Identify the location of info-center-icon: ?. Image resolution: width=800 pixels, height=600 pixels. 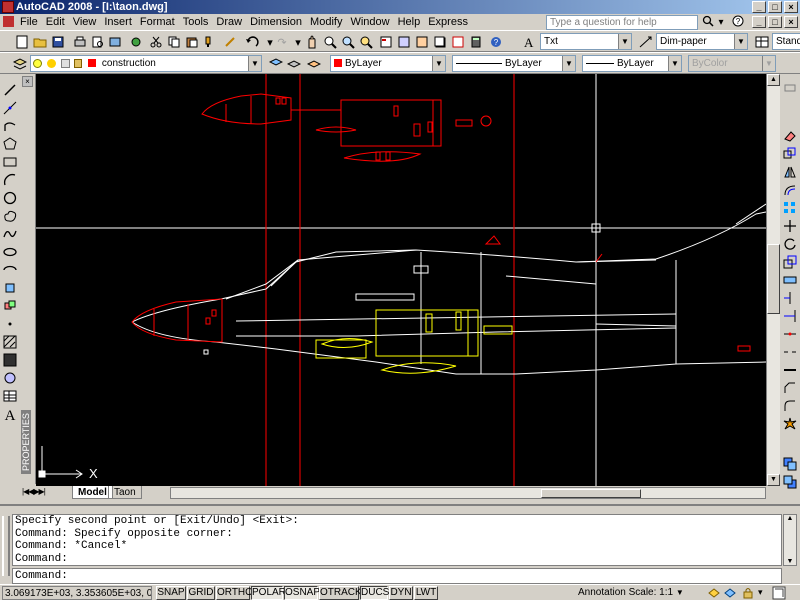
(738, 22).